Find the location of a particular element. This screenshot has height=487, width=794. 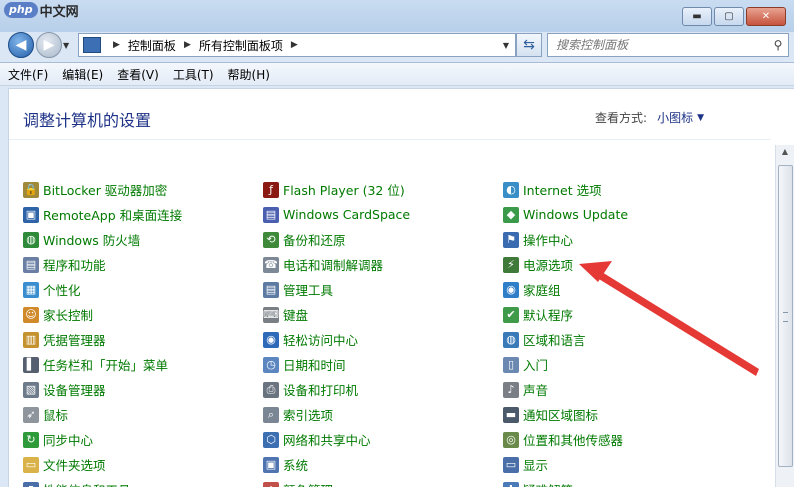

control-panel-item: ▥ 凭据管理器 is located at coordinates (102, 339).